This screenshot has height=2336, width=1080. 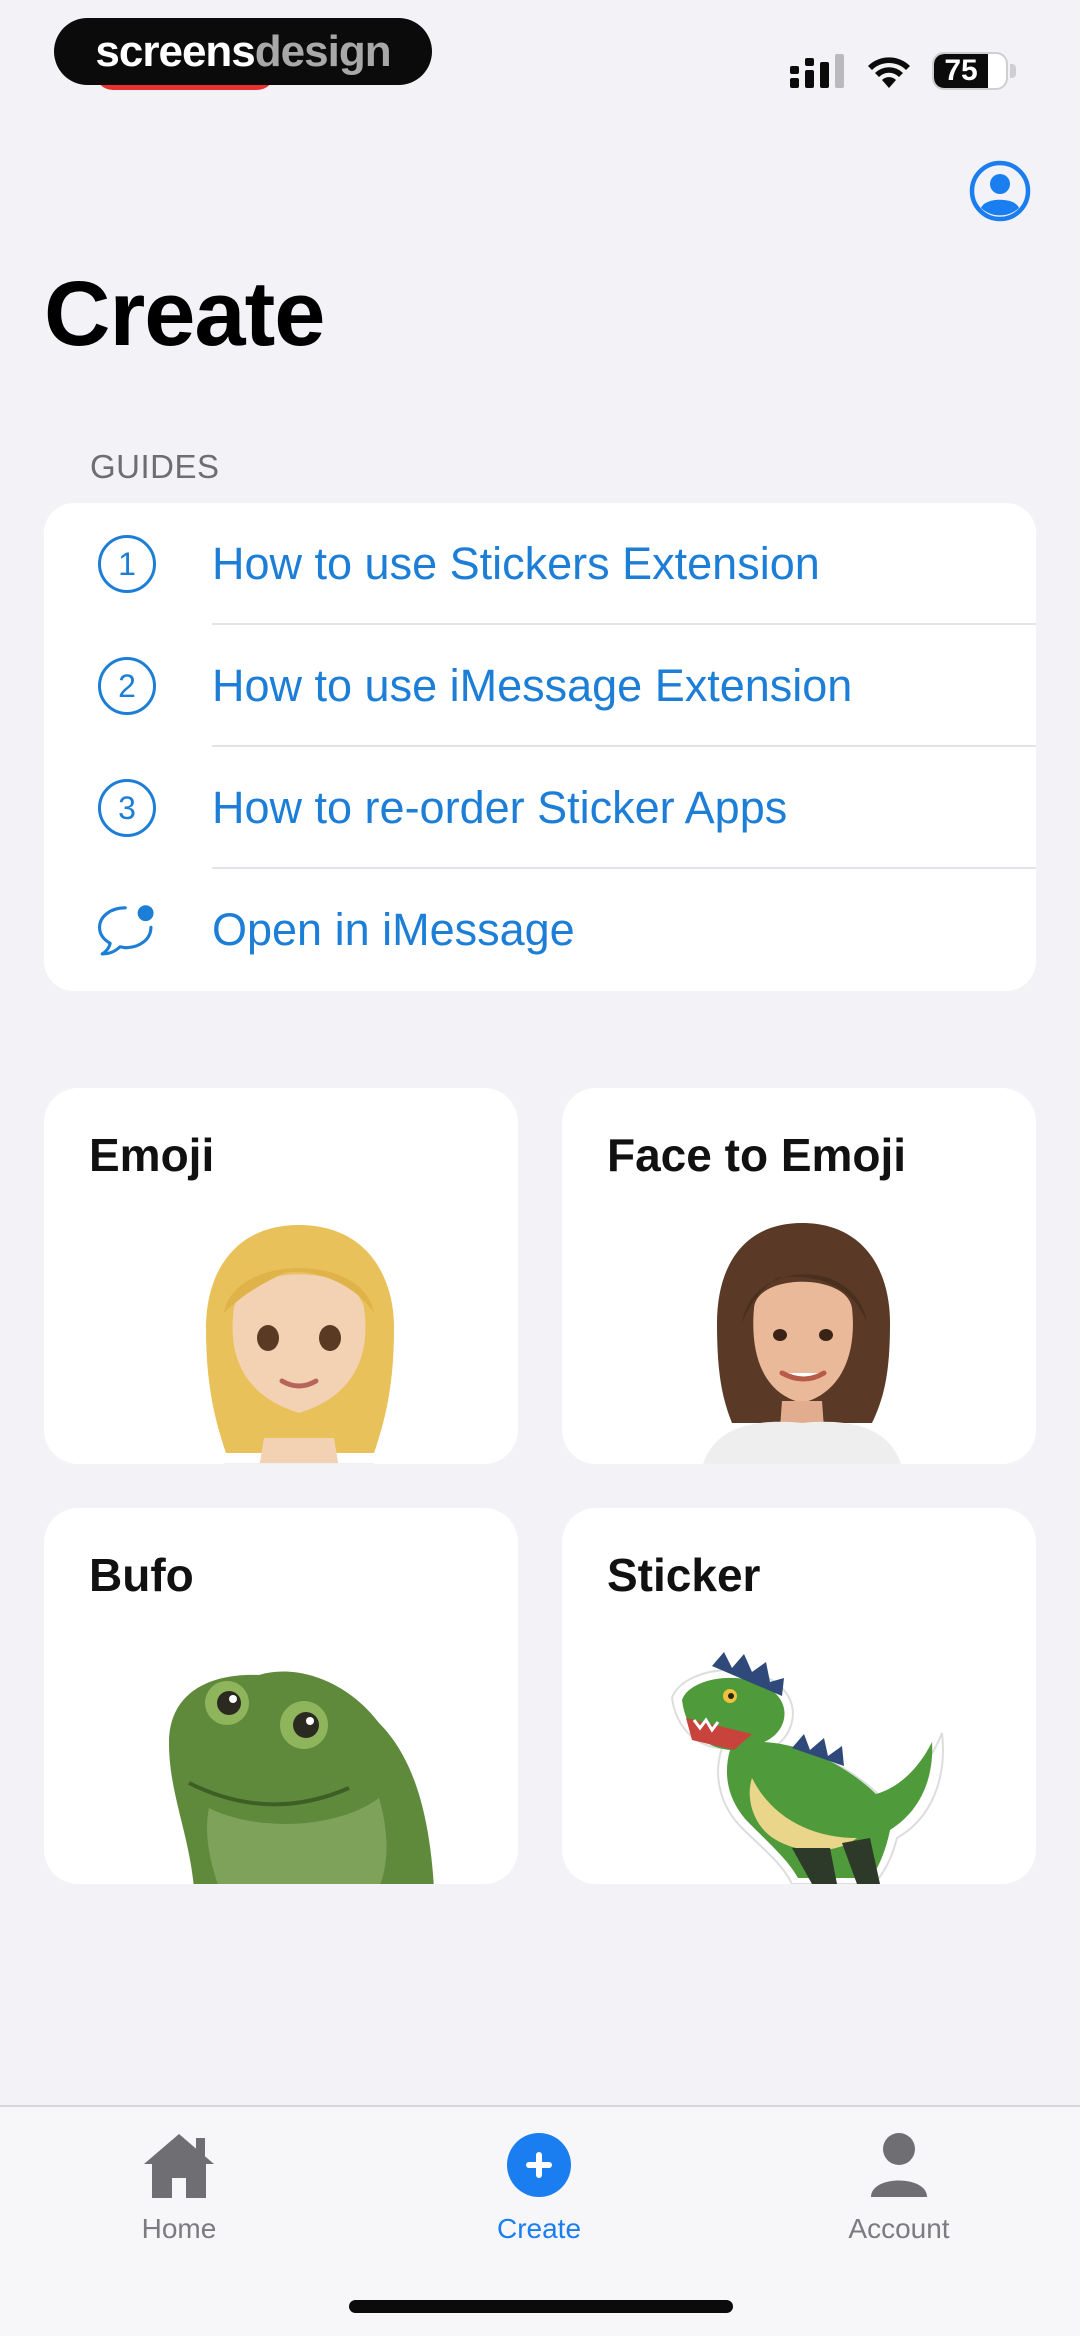 I want to click on message-bubble-icon, so click(x=127, y=930).